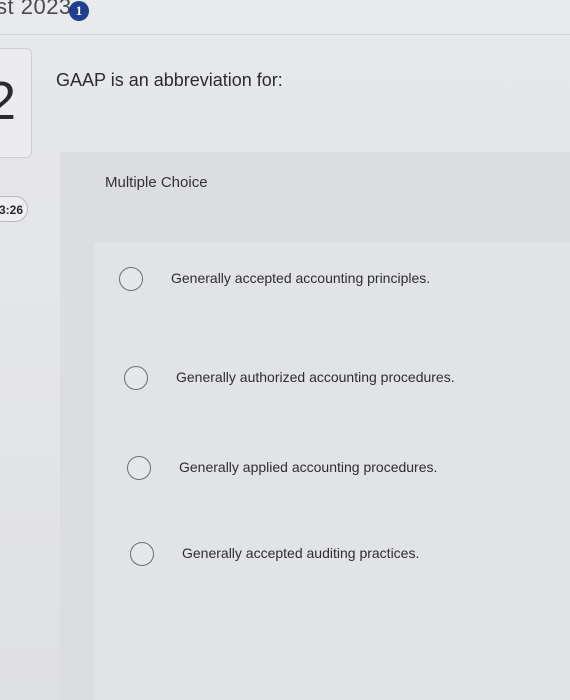 This screenshot has width=570, height=700. Describe the element at coordinates (301, 553) in the screenshot. I see `option-label: Generally accepted auditing practices.` at that location.